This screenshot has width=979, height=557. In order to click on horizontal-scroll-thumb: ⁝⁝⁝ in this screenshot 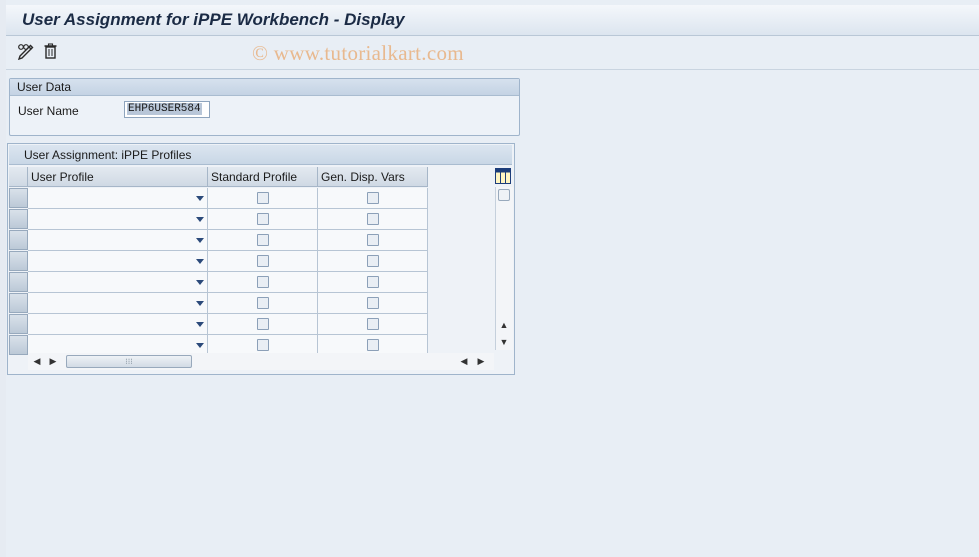, I will do `click(129, 361)`.